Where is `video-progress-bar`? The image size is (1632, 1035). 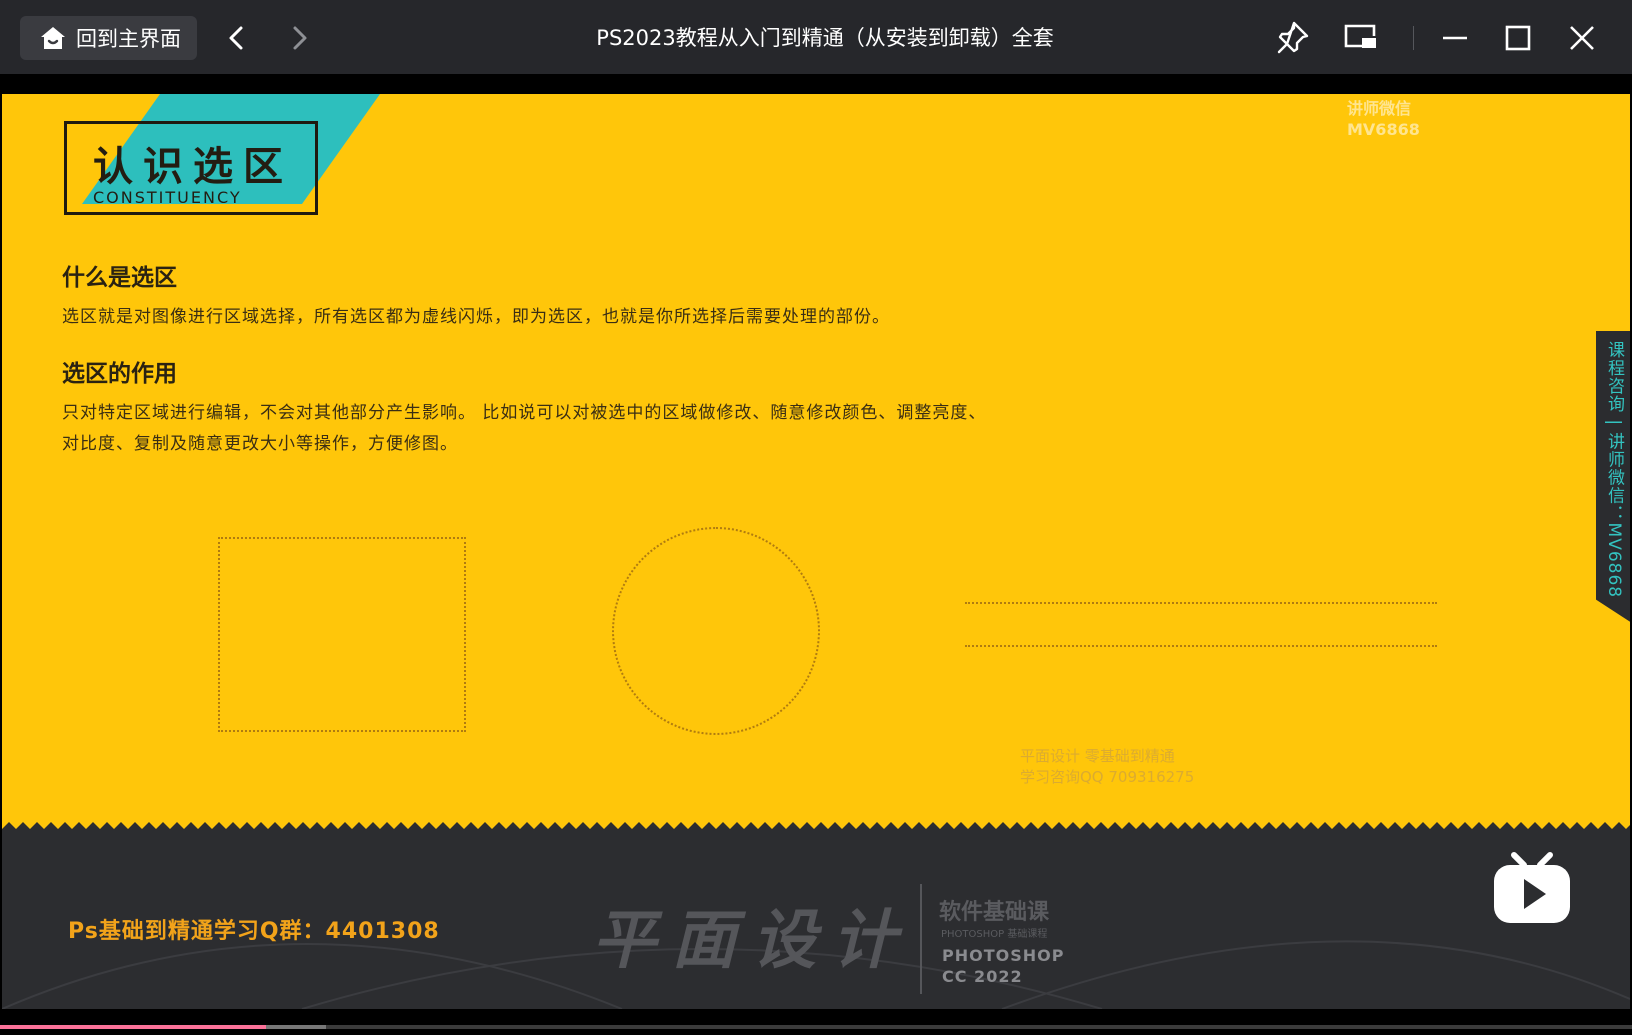
video-progress-bar is located at coordinates (816, 1027).